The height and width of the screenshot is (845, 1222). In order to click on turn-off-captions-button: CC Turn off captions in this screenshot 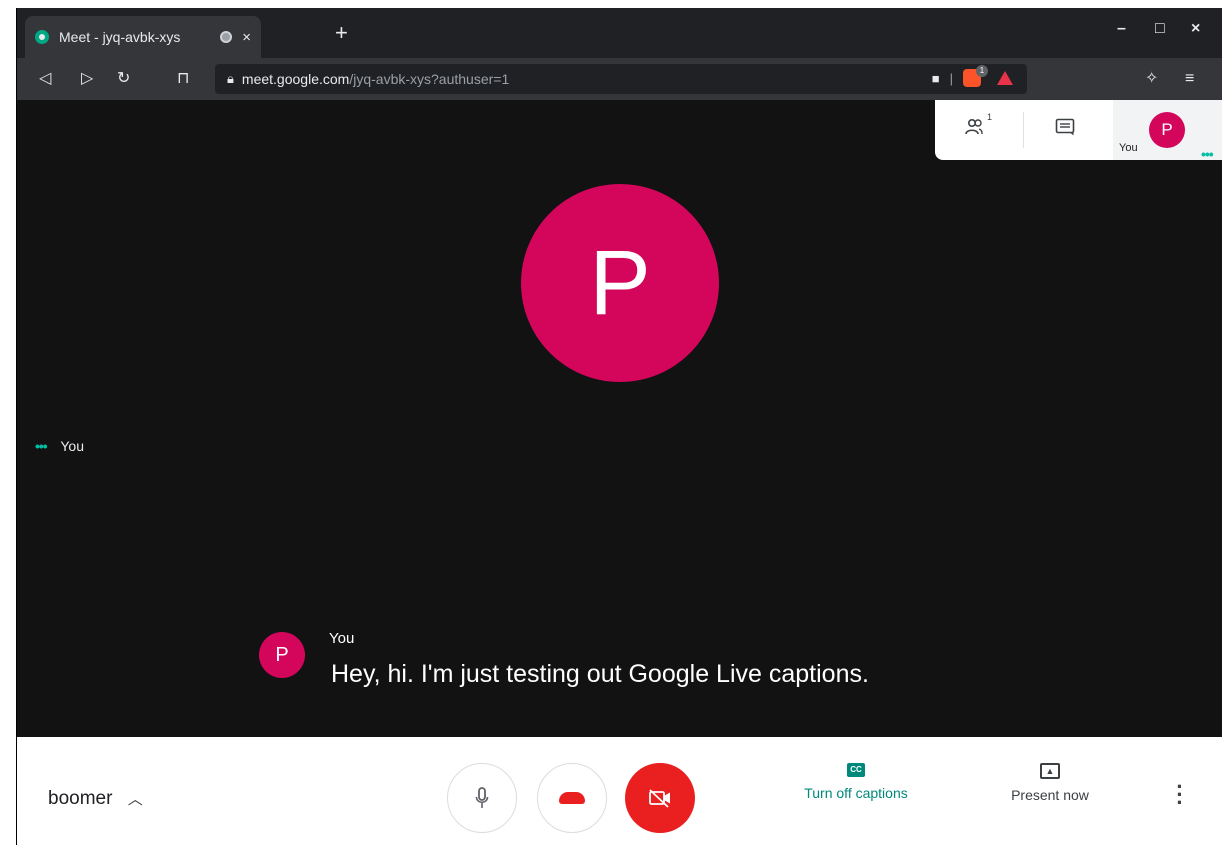, I will do `click(856, 782)`.